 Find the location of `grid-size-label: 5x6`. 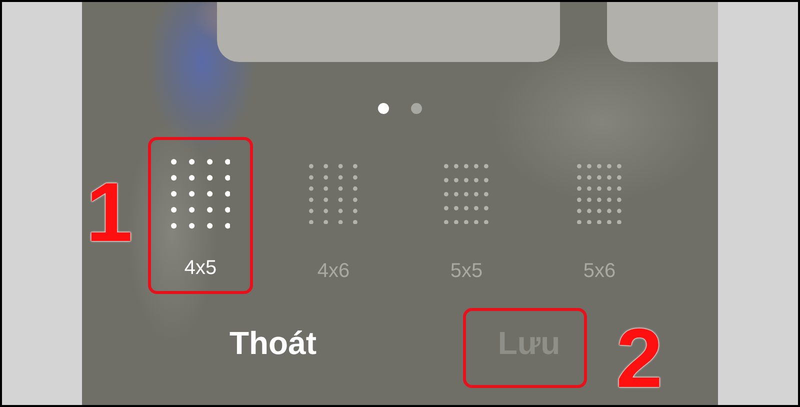

grid-size-label: 5x6 is located at coordinates (599, 271).